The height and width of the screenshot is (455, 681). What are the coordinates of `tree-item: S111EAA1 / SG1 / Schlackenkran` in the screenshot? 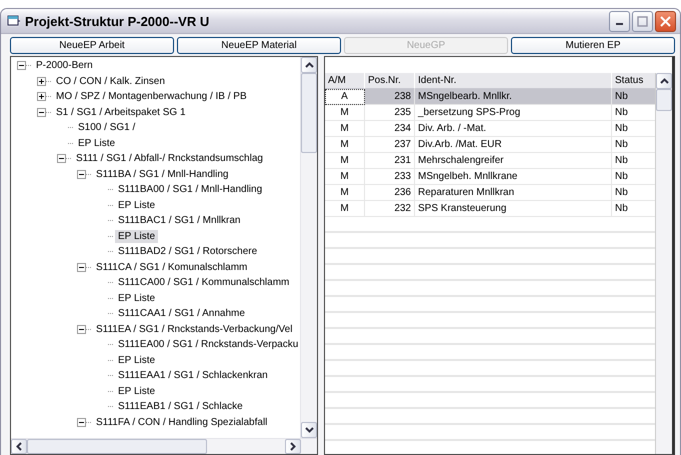 It's located at (193, 375).